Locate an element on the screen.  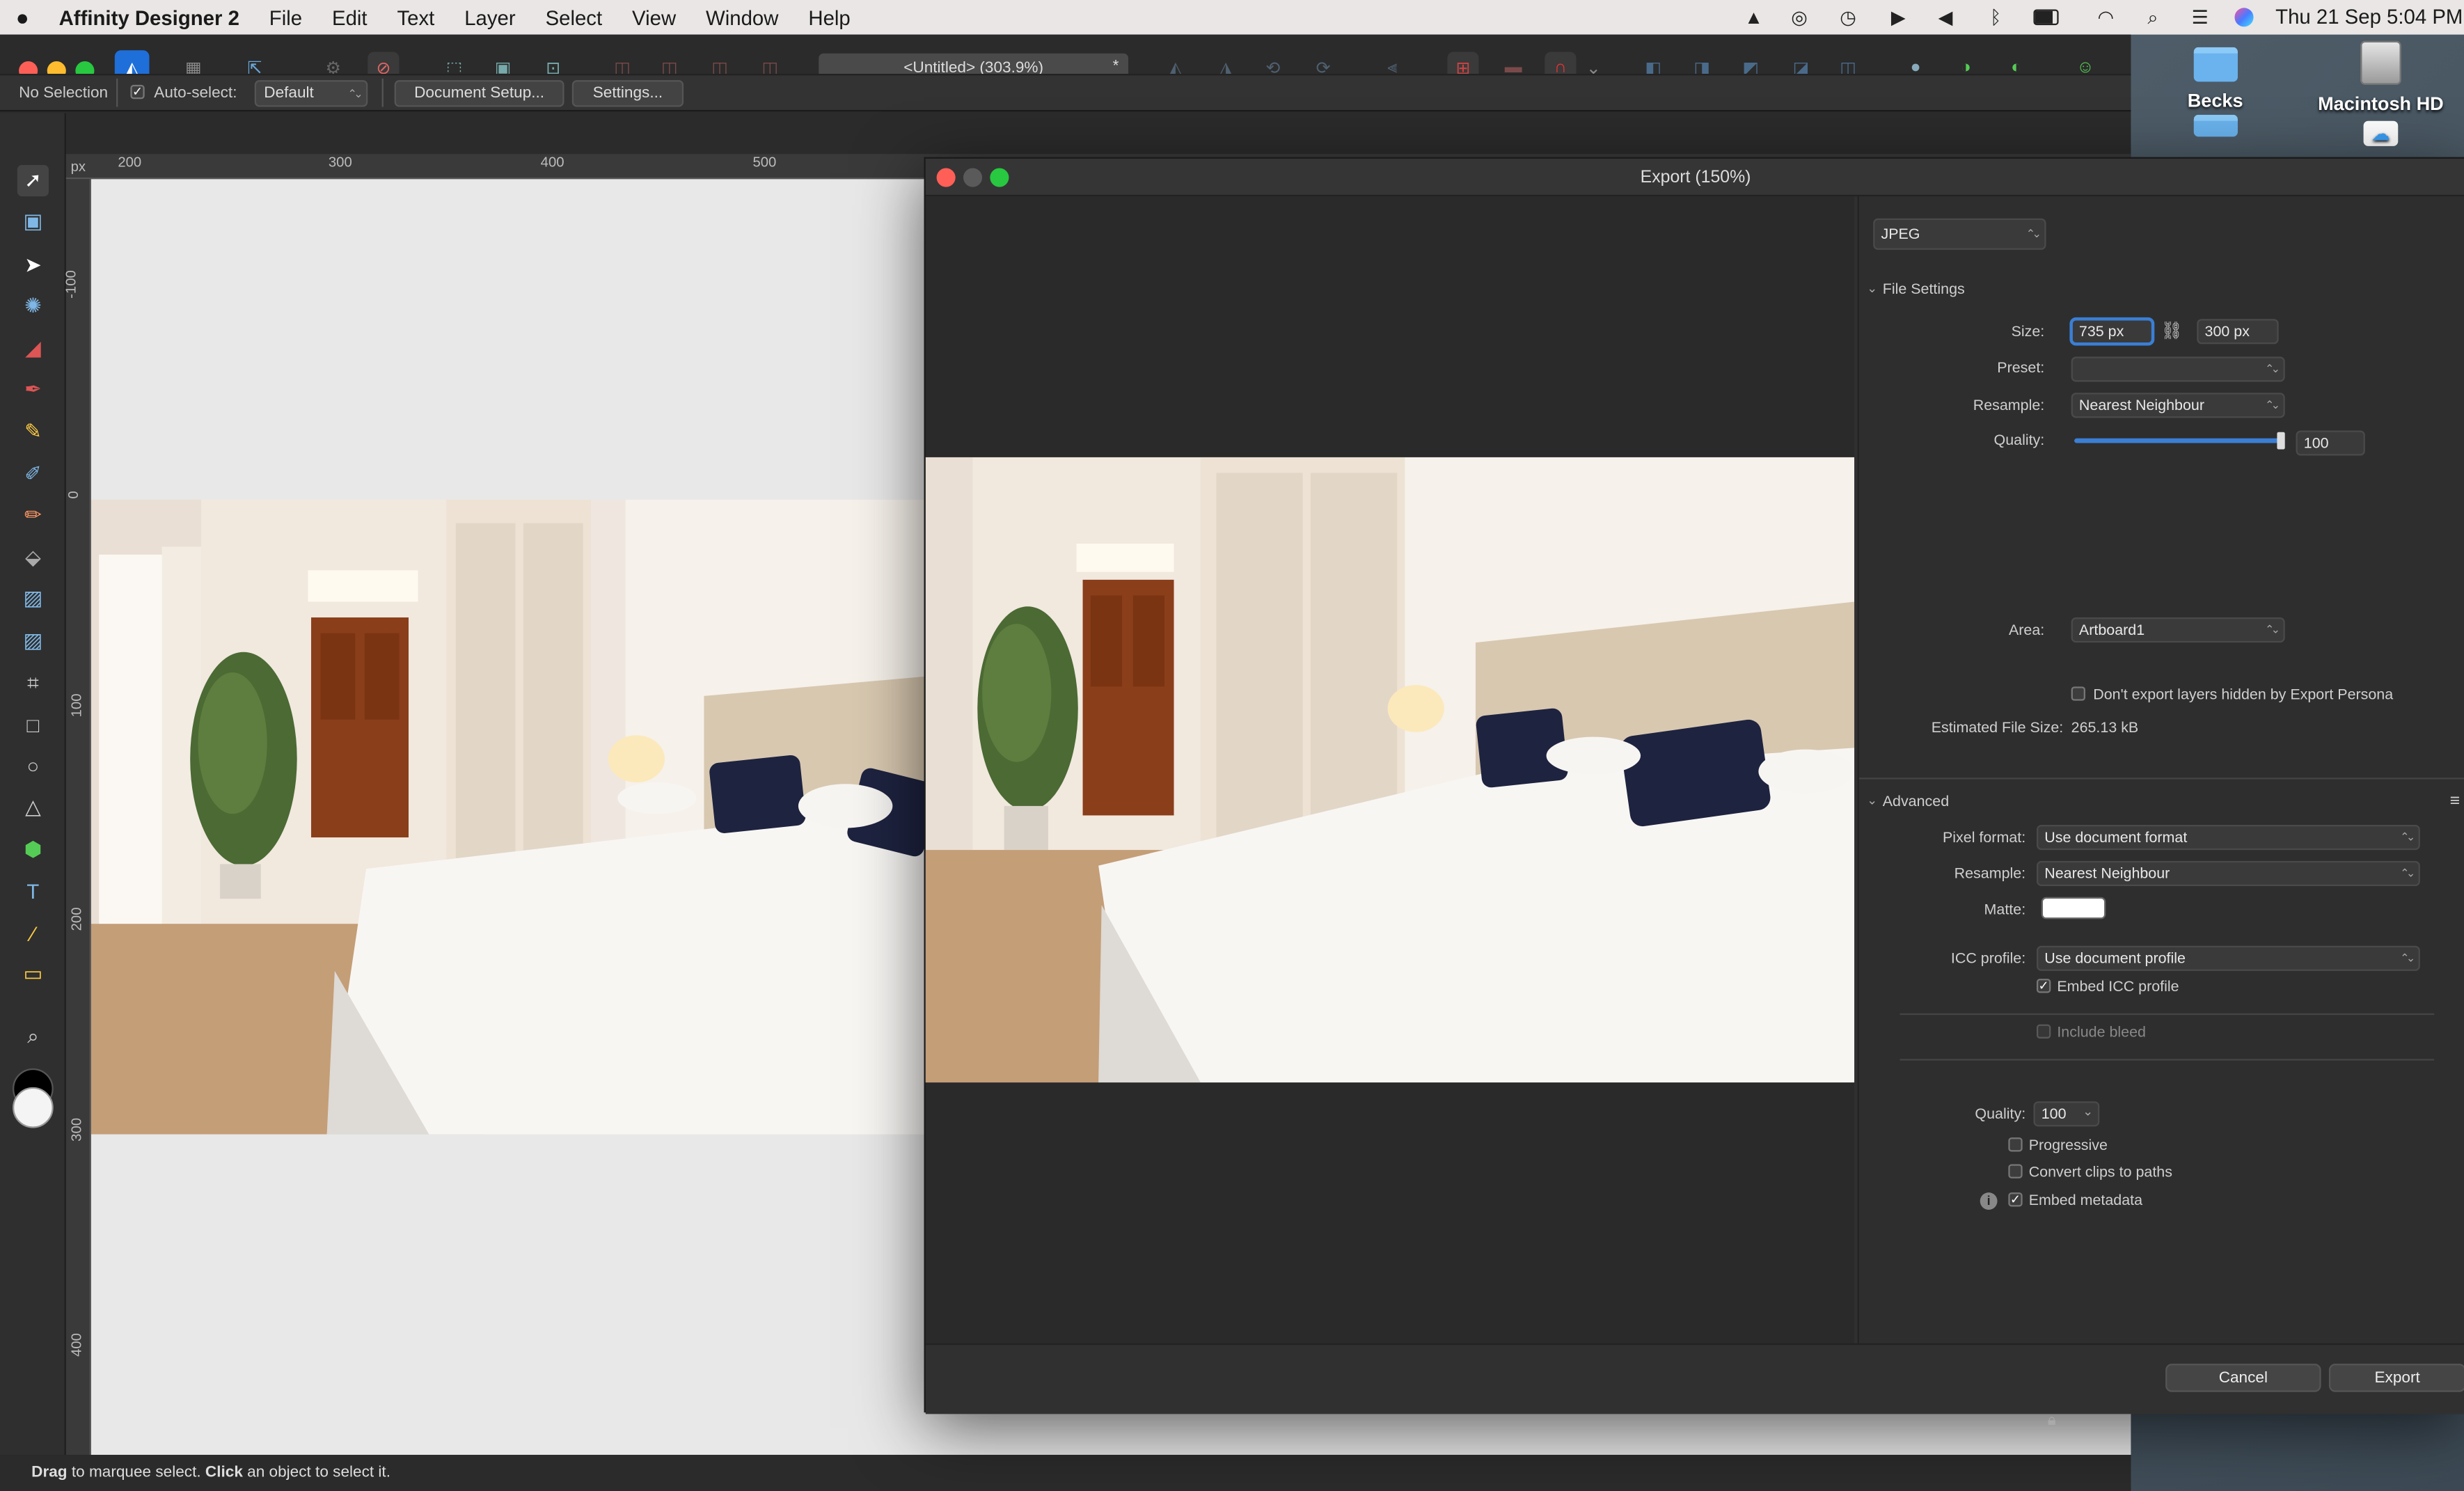
node-tool-icon: ➤ is located at coordinates (33, 265).